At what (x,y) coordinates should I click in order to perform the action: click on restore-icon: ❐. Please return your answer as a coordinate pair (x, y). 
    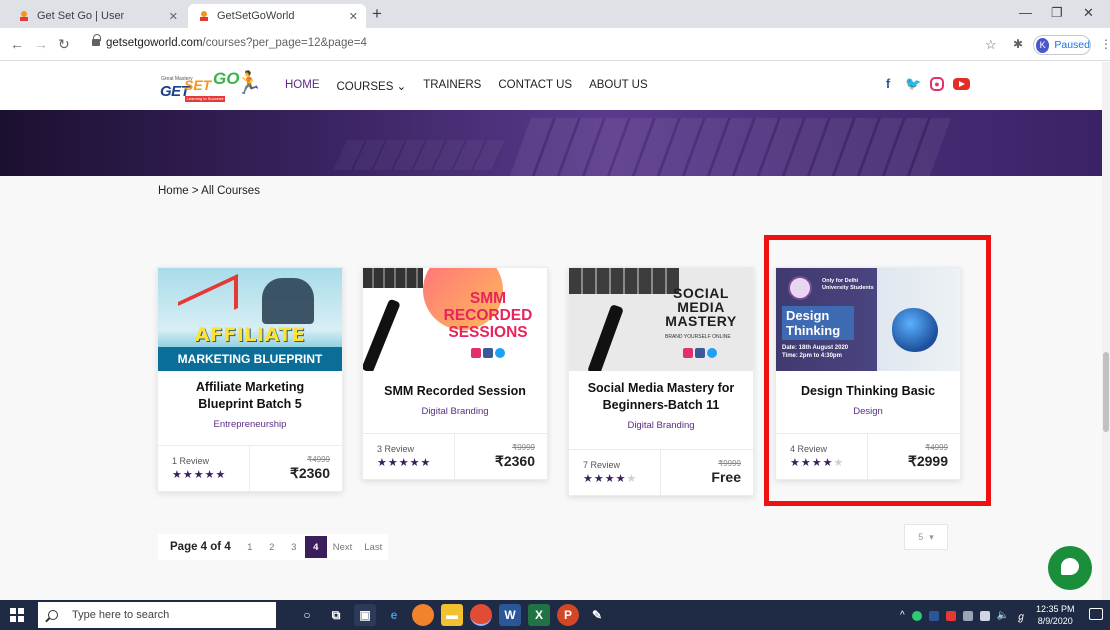
    Looking at the image, I should click on (1057, 13).